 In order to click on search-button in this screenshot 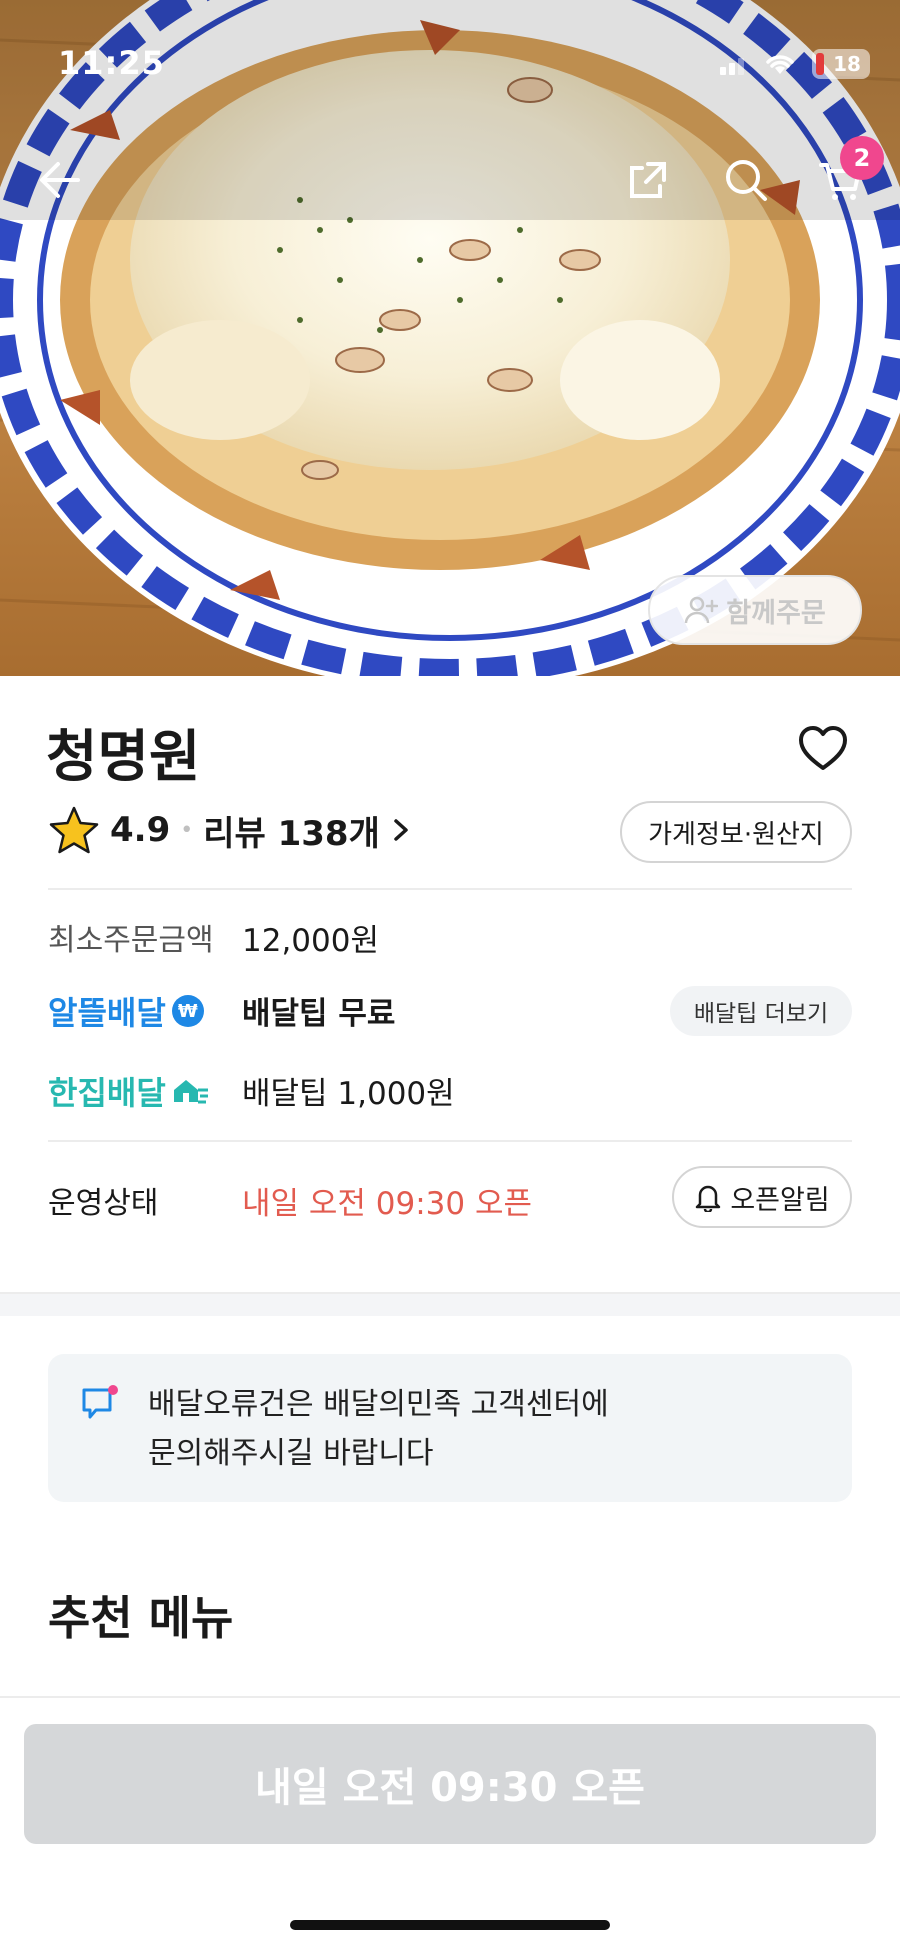, I will do `click(746, 180)`.